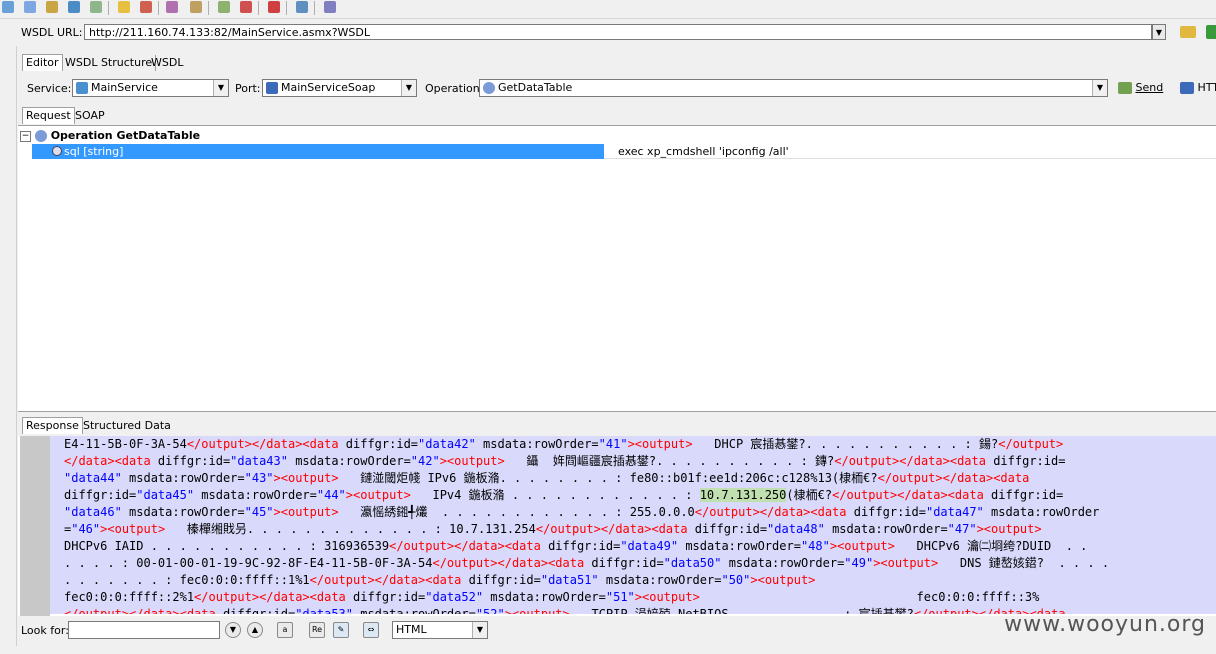  I want to click on param-value-input: exec xp_cmdshell 'ipconfig /all', so click(910, 151).